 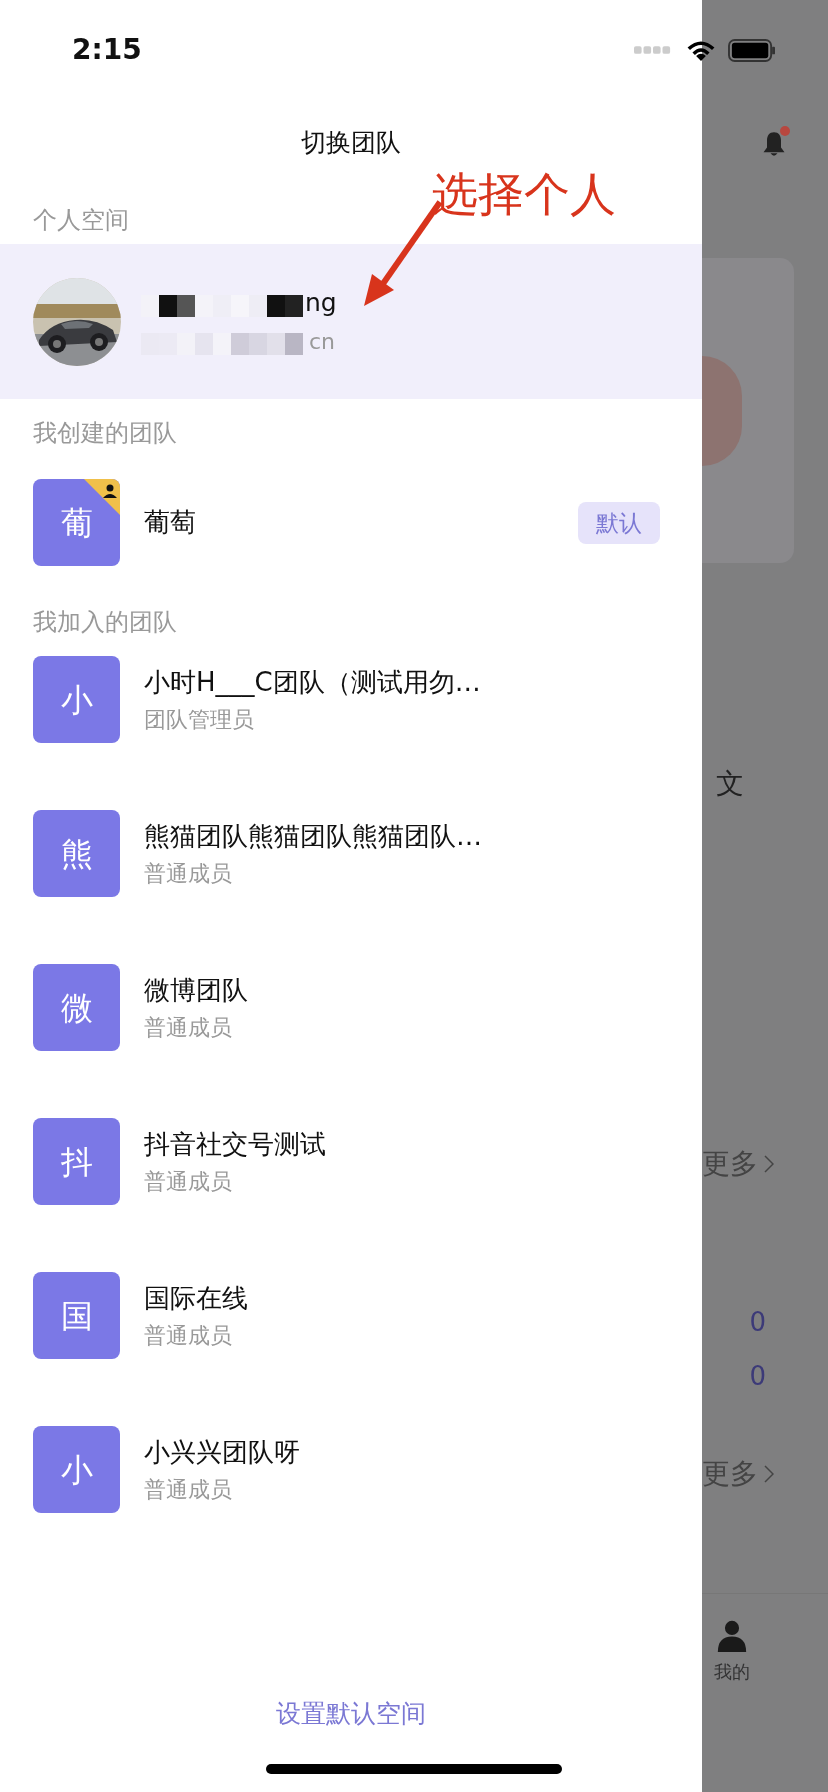 I want to click on annotation-label: 选择个人, so click(x=524, y=194).